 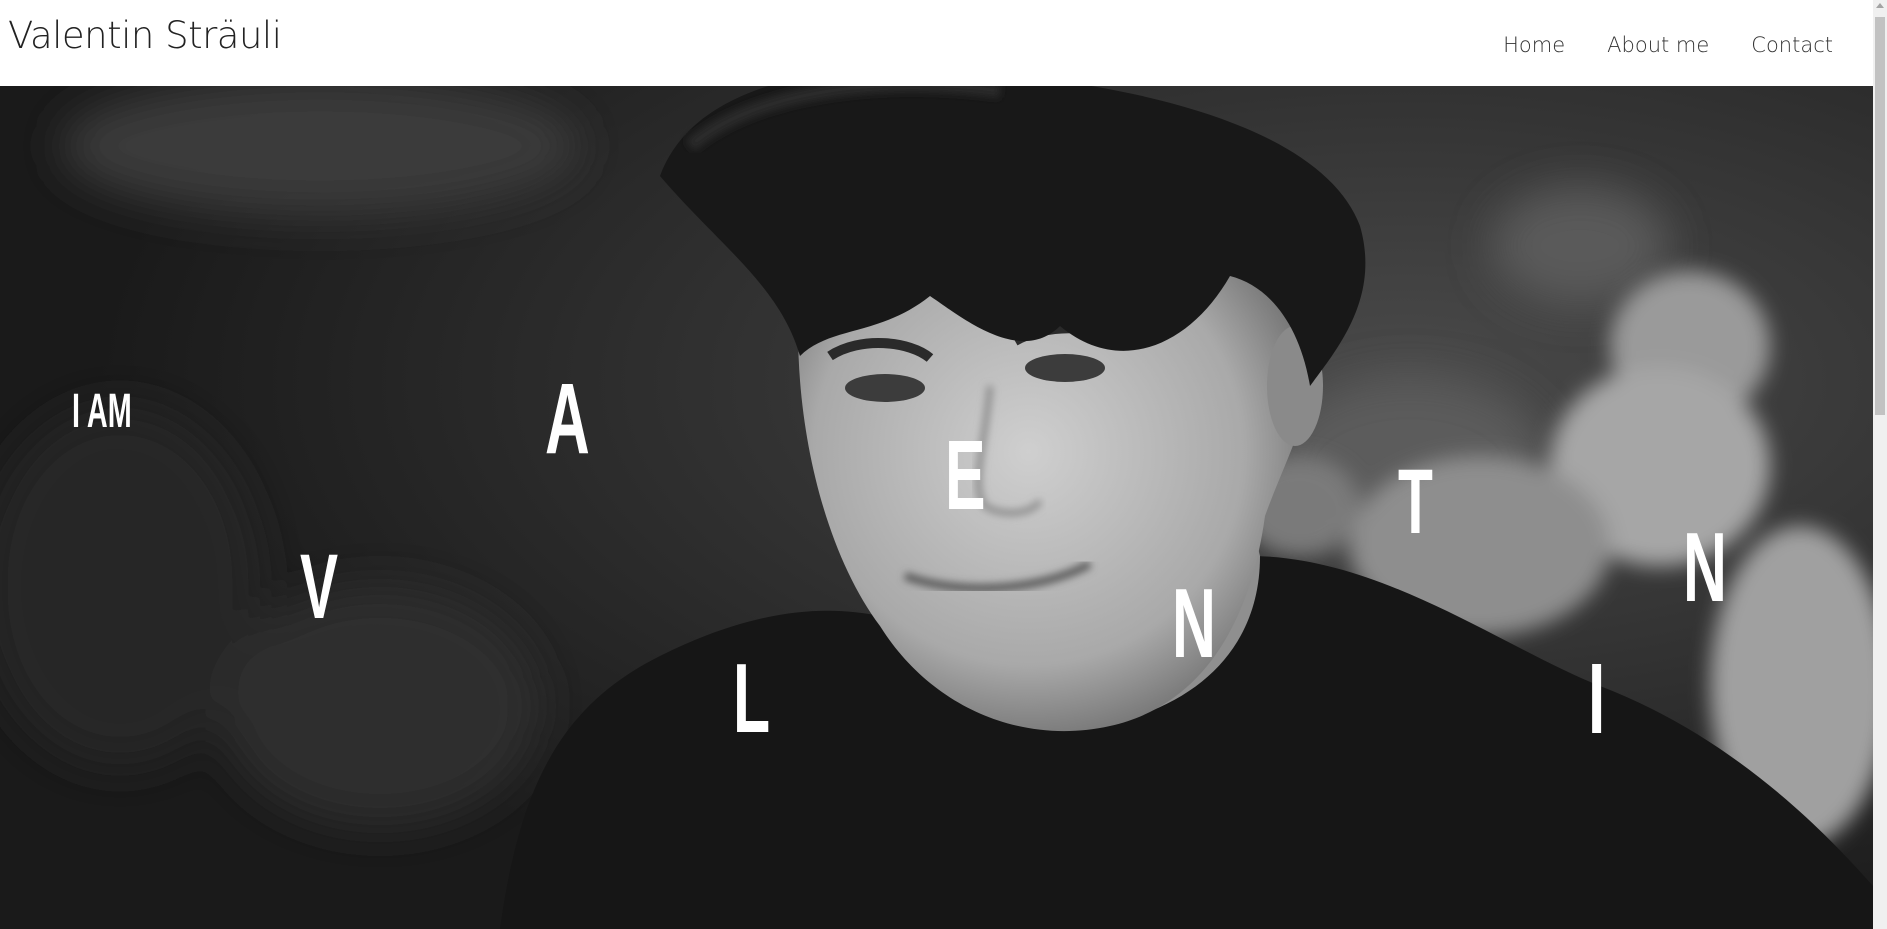 I want to click on nav-contact-link: Contact, so click(x=1792, y=45).